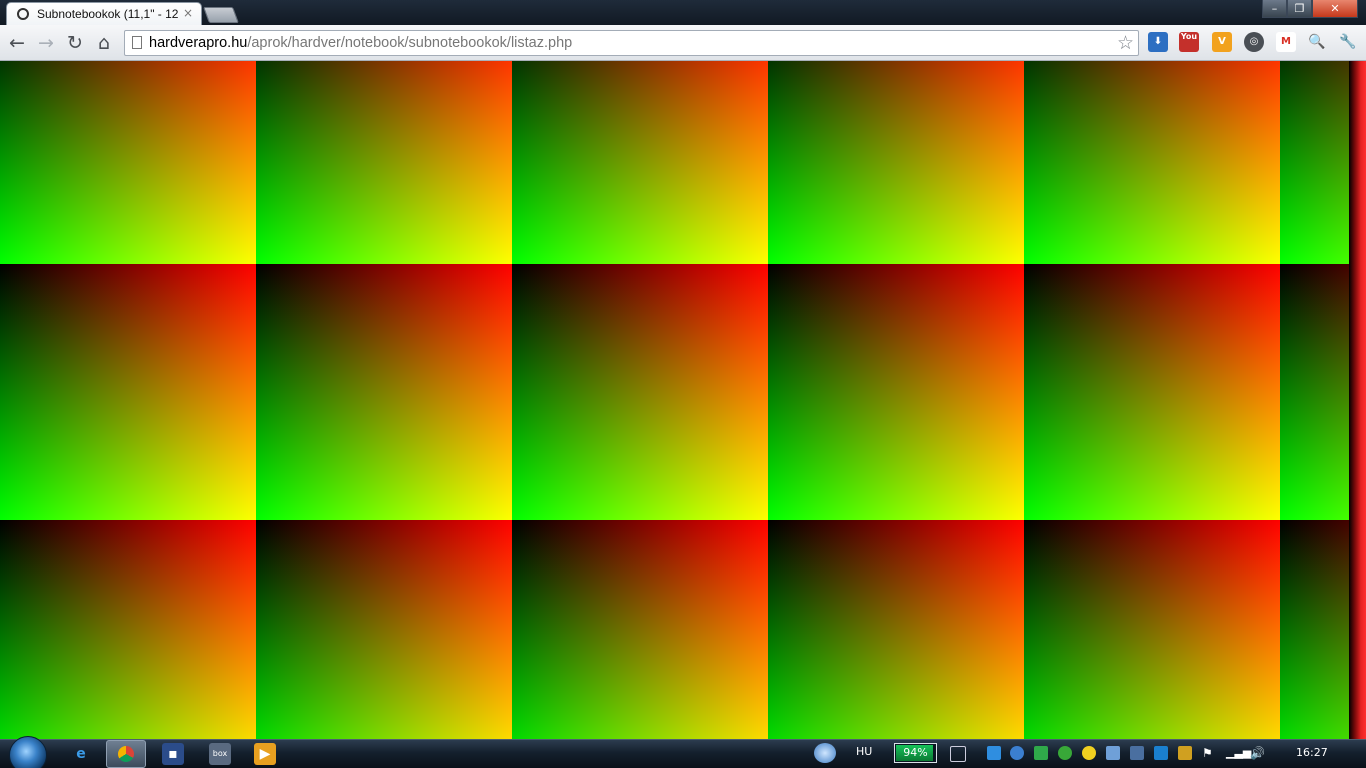 This screenshot has width=1366, height=768. What do you see at coordinates (265, 754) in the screenshot?
I see `media-player-icon: ▶` at bounding box center [265, 754].